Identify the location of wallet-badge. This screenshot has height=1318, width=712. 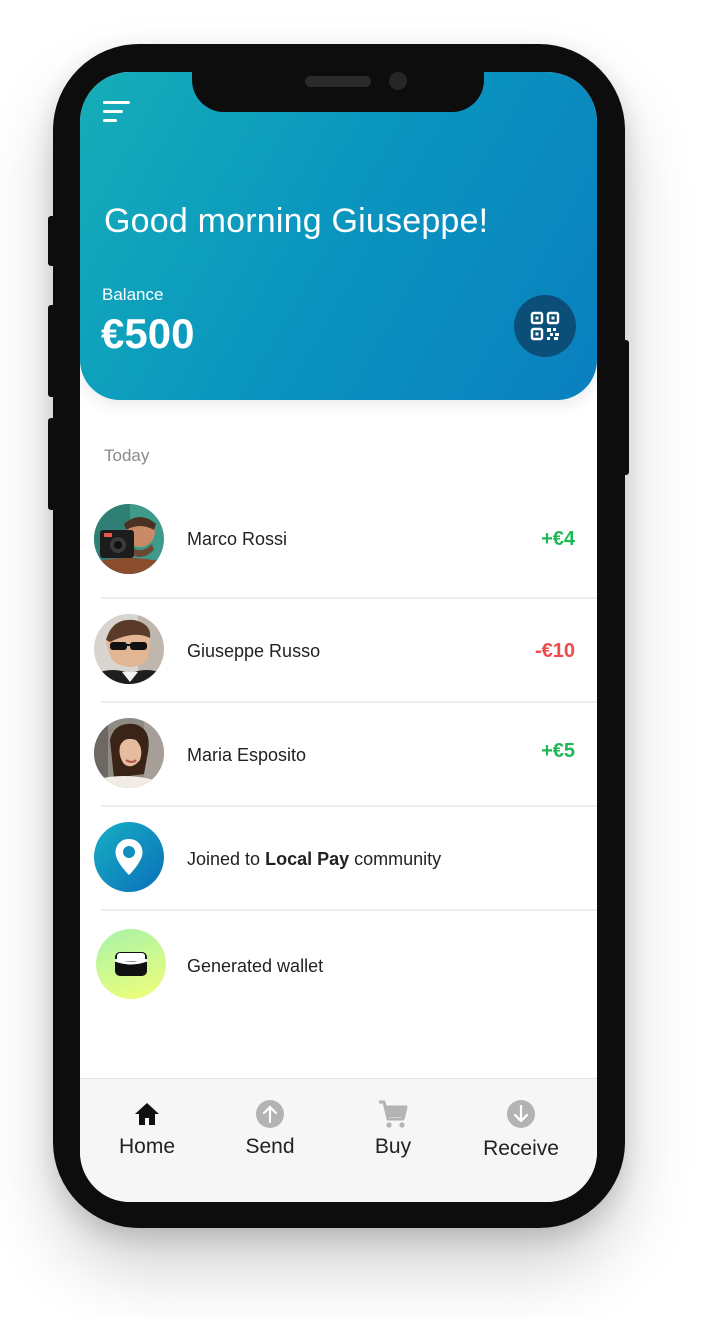
(131, 964).